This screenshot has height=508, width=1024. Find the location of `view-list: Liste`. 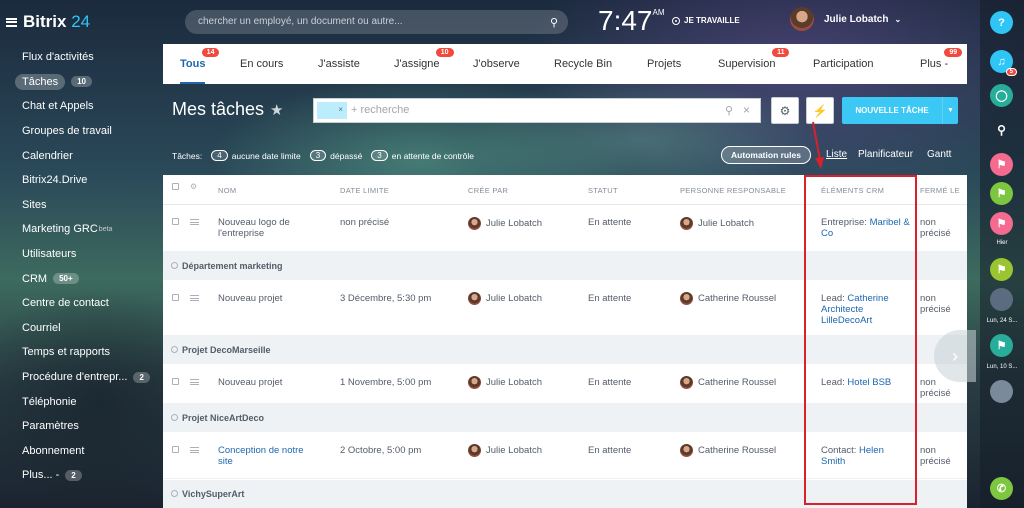

view-list: Liste is located at coordinates (836, 154).